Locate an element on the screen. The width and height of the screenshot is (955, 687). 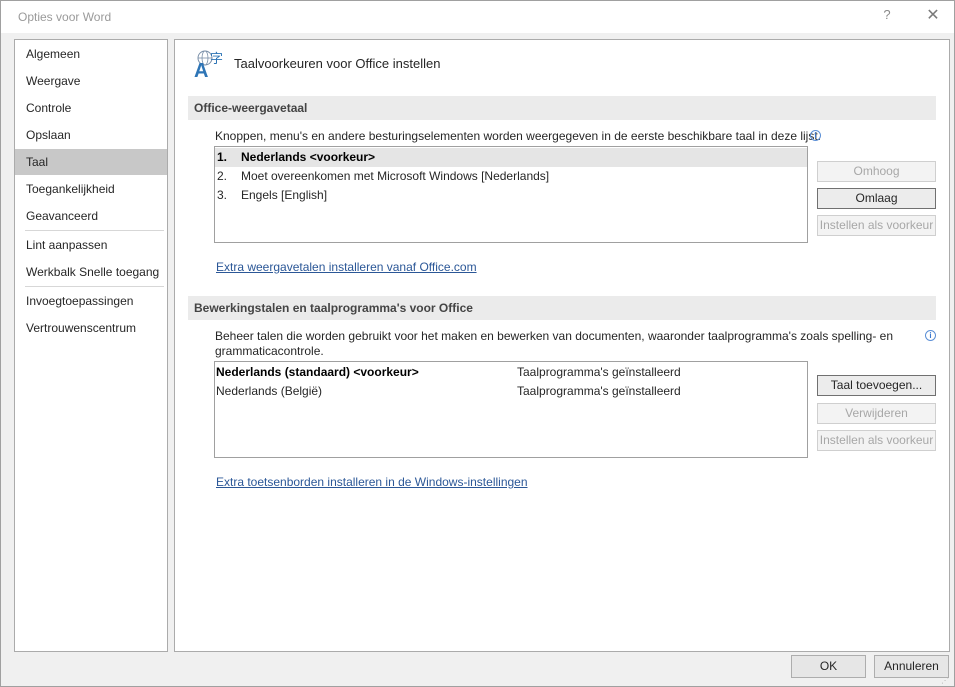
list-item-number: 2. is located at coordinates (222, 176).